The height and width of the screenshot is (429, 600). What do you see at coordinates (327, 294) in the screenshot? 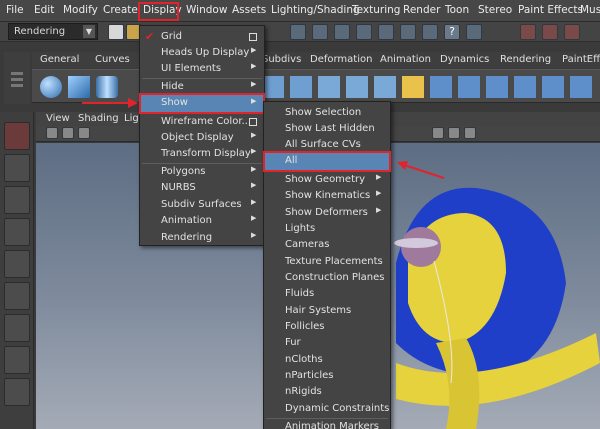
I see `menu-item-fluids: Fluids` at bounding box center [327, 294].